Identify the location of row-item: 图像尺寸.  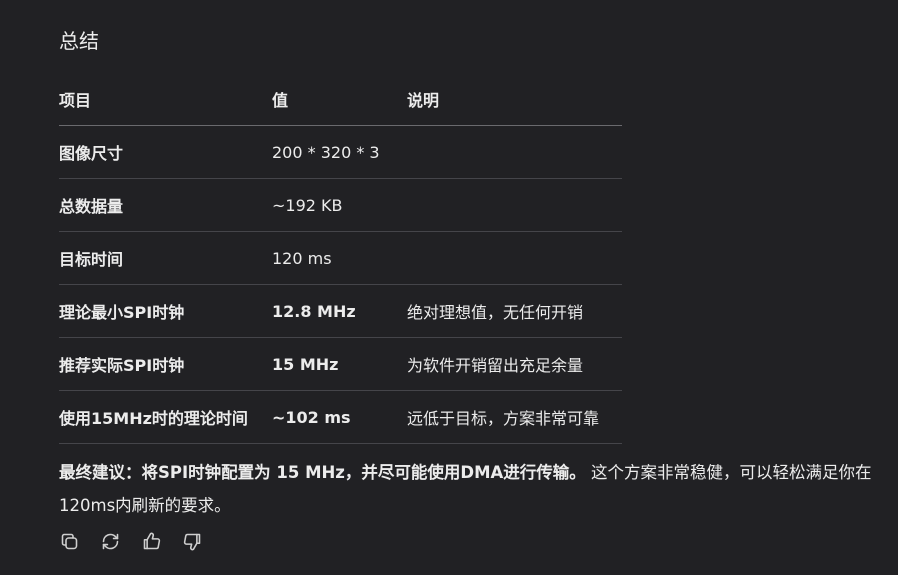
(165, 152).